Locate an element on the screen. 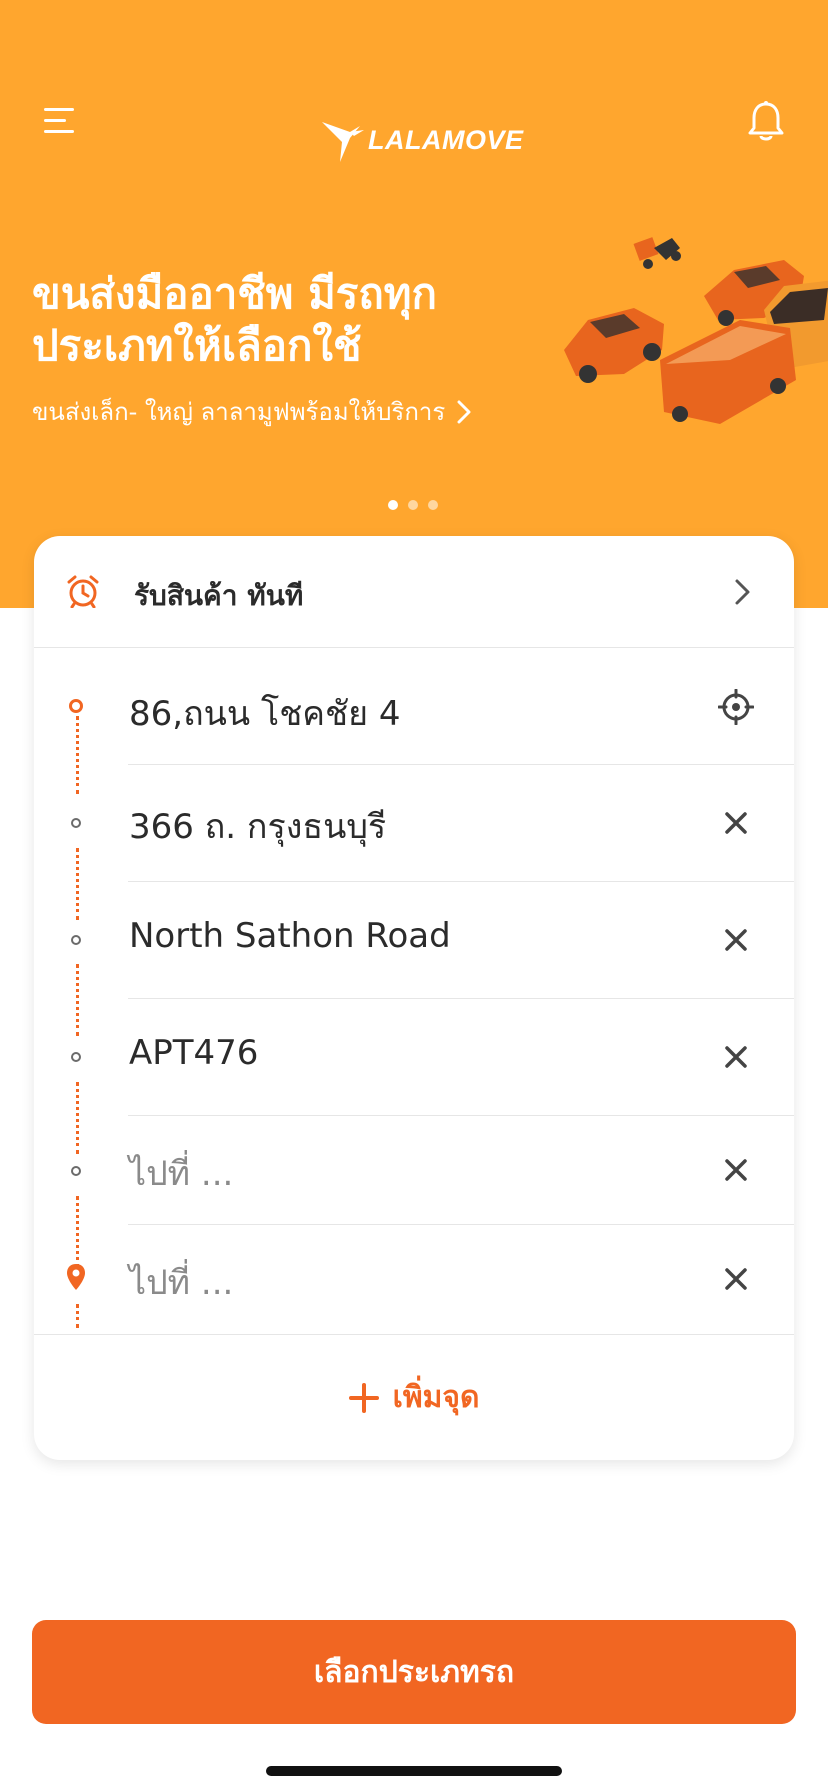  pickup-stop-row: 86,ถนน โชคชัย 4 is located at coordinates (414, 706).